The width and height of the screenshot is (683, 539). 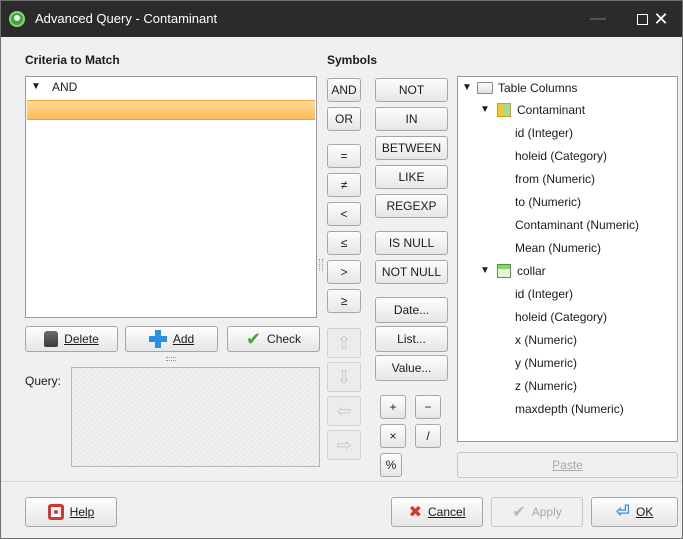 I want to click on symbols-label: Symbols, so click(x=352, y=60).